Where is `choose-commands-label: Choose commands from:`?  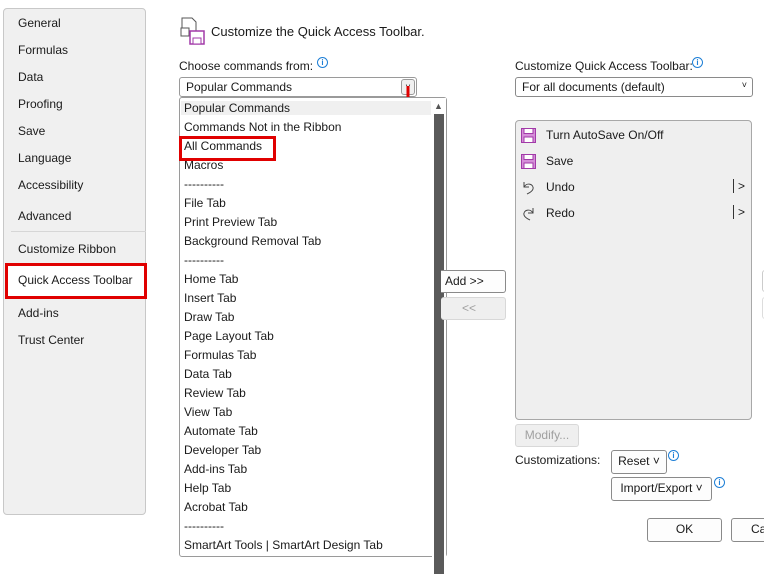 choose-commands-label: Choose commands from: is located at coordinates (246, 66).